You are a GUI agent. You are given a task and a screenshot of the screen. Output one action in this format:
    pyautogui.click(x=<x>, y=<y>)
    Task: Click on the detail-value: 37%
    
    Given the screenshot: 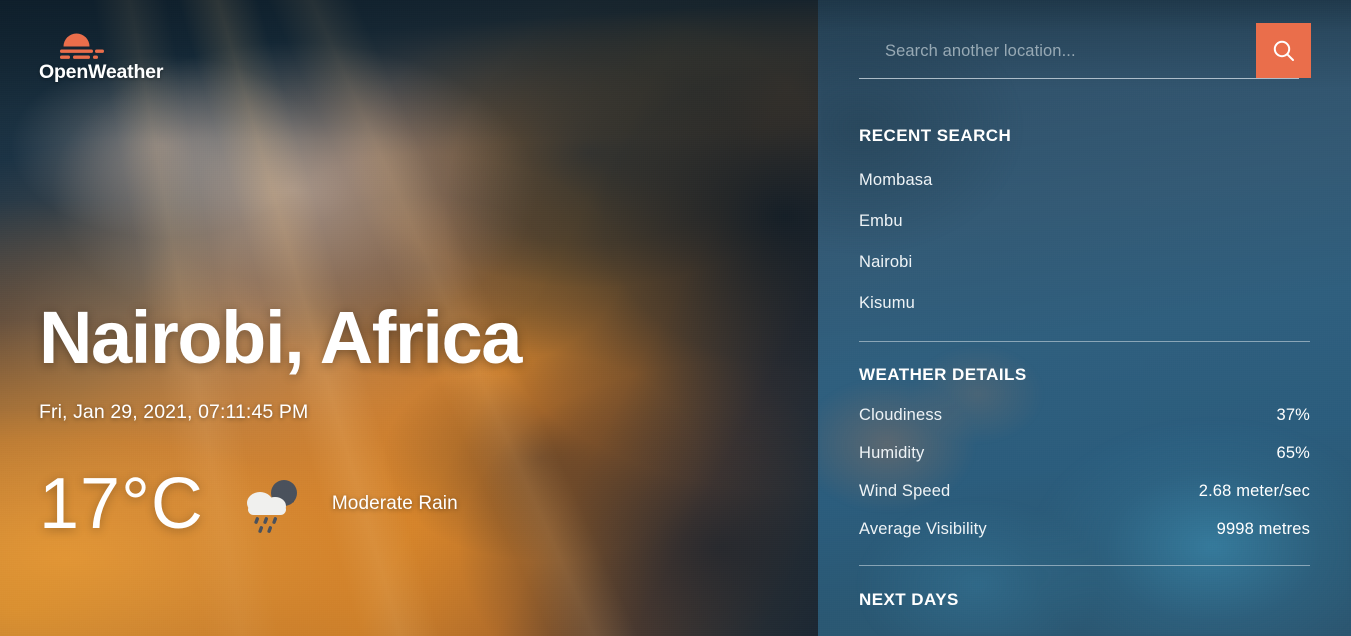 What is the action you would take?
    pyautogui.click(x=1293, y=415)
    